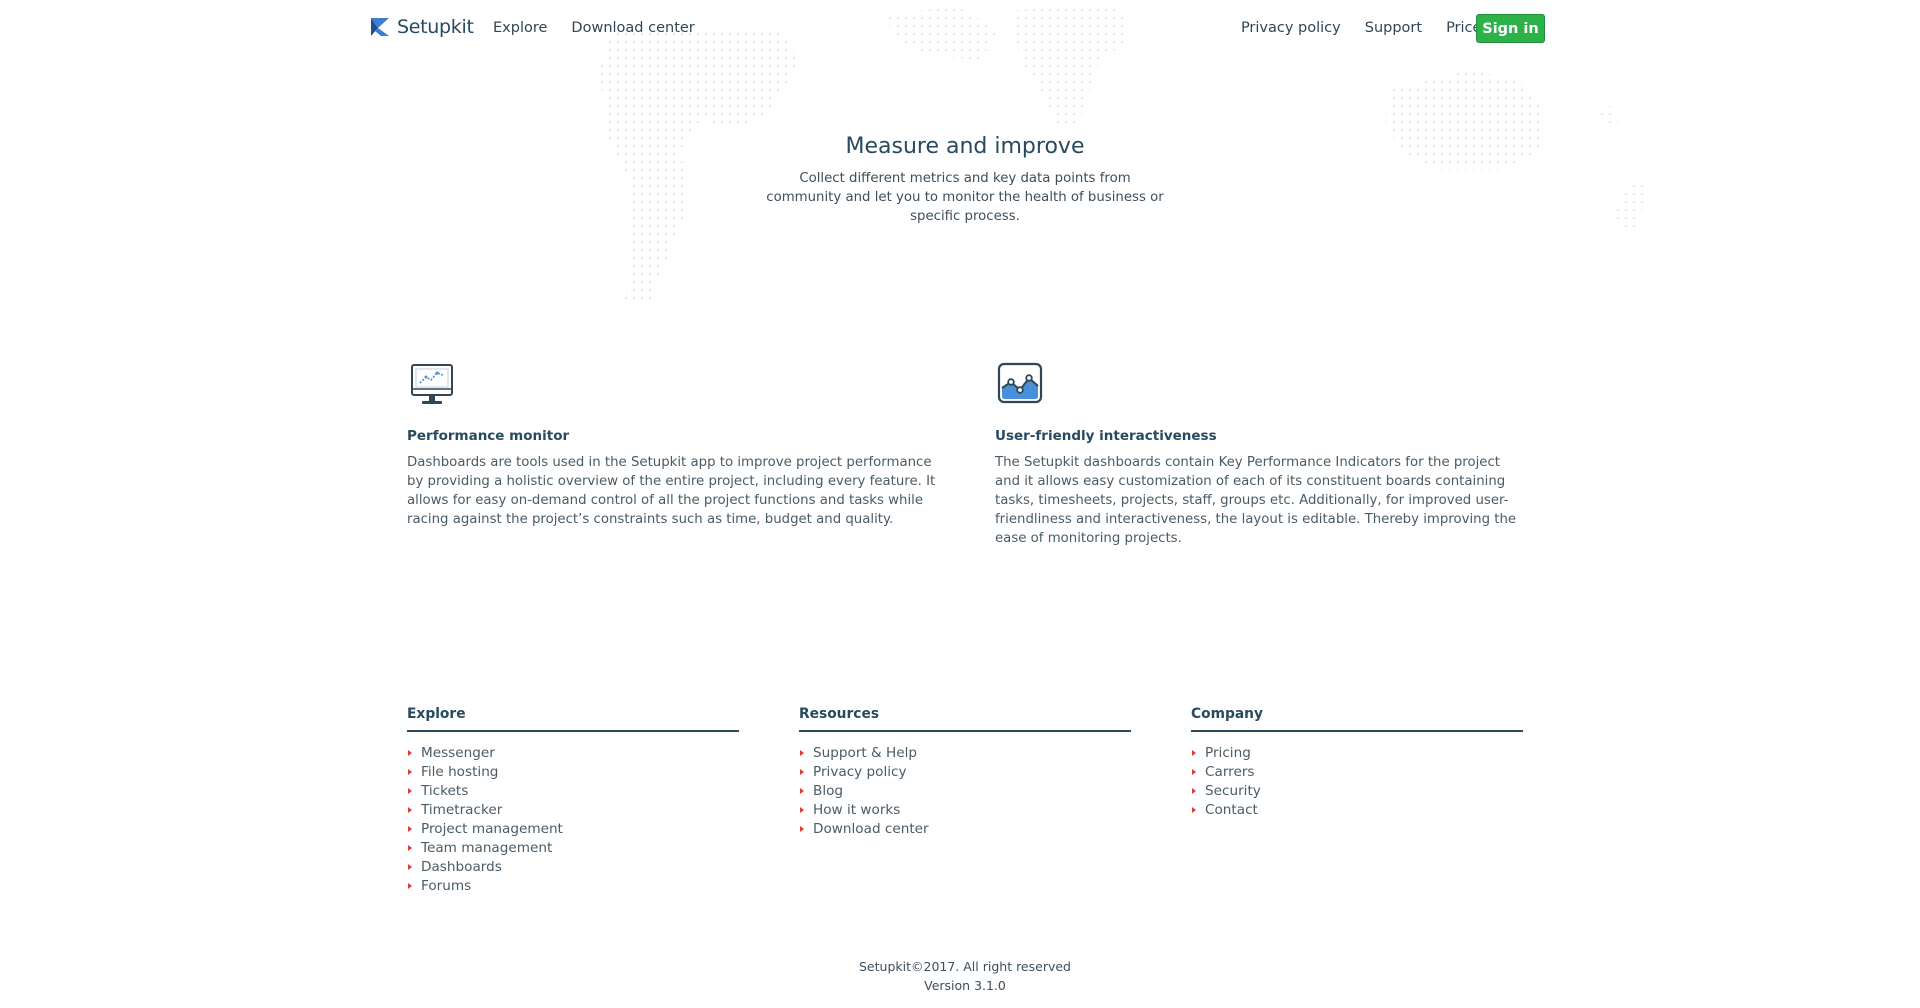 The width and height of the screenshot is (1920, 1008). I want to click on footer-column-title: Resources, so click(965, 719).